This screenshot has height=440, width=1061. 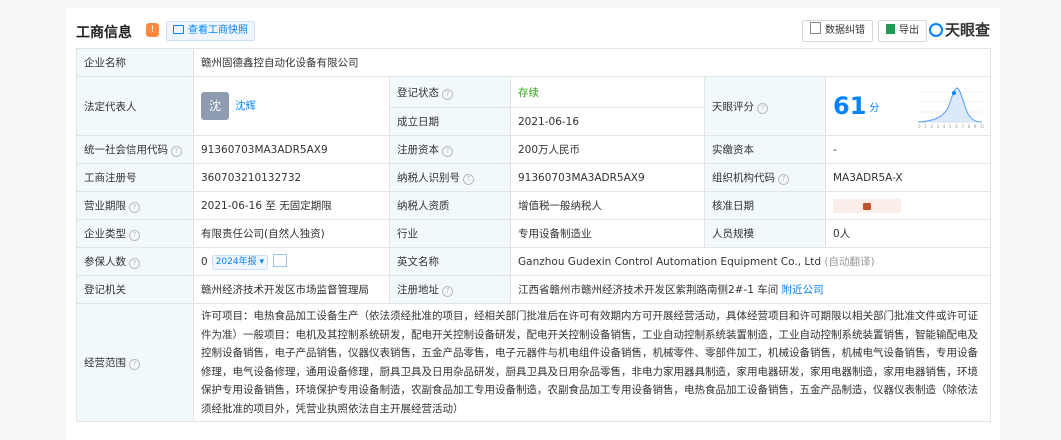 What do you see at coordinates (450, 261) in the screenshot?
I see `english-name-label: 英文名称` at bounding box center [450, 261].